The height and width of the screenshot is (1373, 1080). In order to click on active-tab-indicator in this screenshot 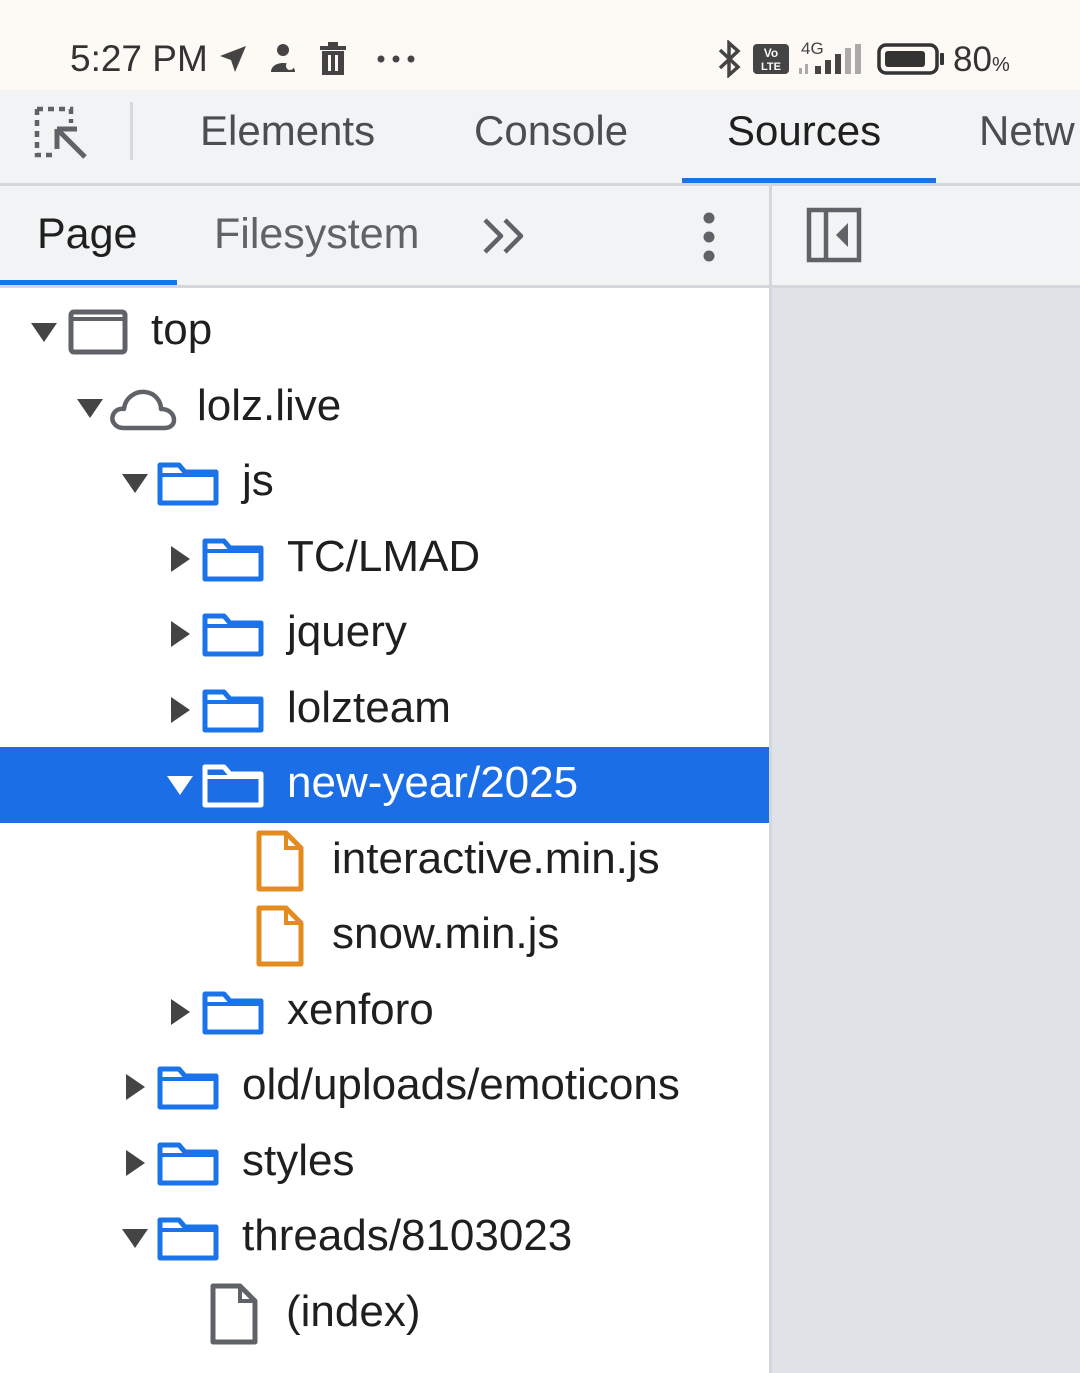, I will do `click(809, 180)`.